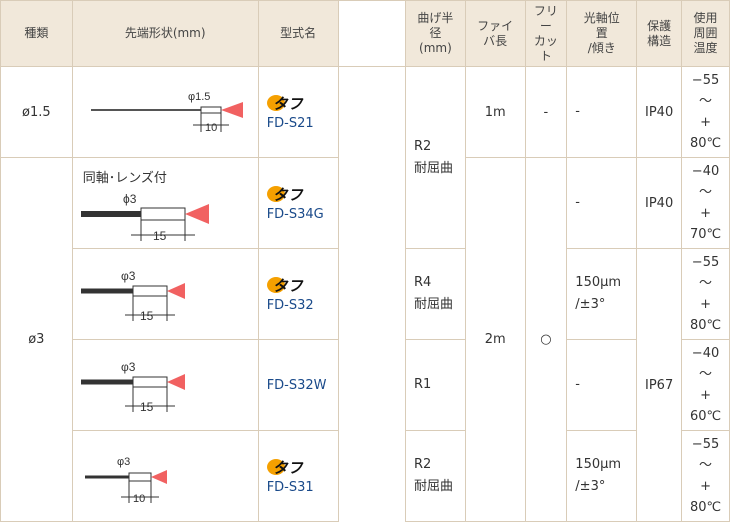 Image resolution: width=730 pixels, height=523 pixels. Describe the element at coordinates (165, 33) in the screenshot. I see `header-tip-shape: 先端形状(mm)` at that location.